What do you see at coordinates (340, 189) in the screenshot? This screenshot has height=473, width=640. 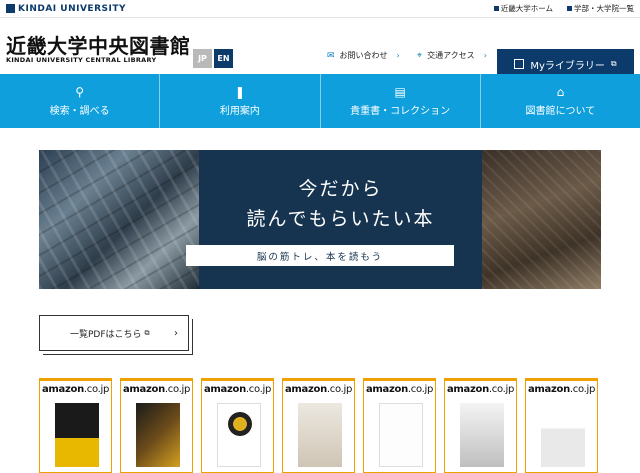 I see `banner-headline-line1: 今だから` at bounding box center [340, 189].